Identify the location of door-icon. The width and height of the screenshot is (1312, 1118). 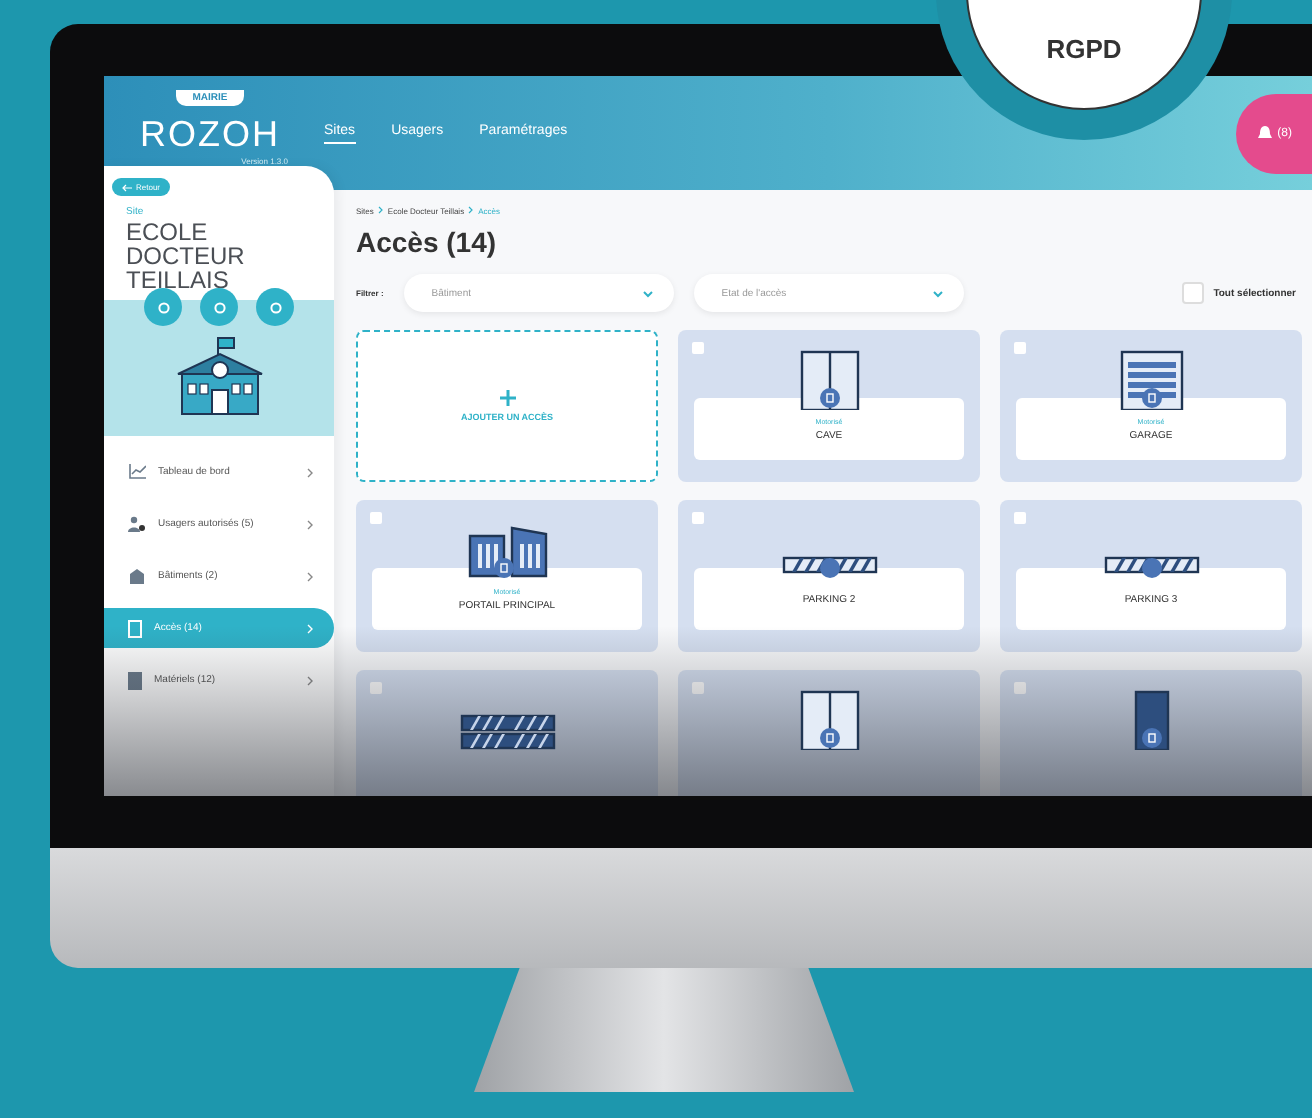
(135, 628).